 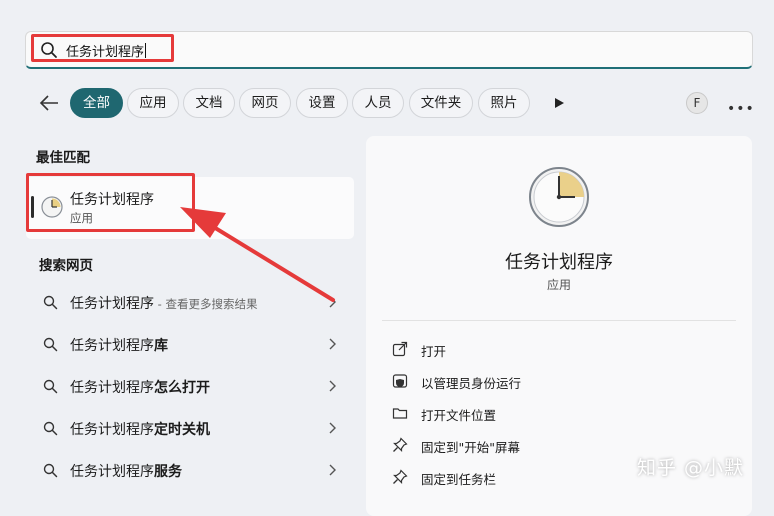 I want to click on detail-app-type: 应用, so click(x=558, y=285).